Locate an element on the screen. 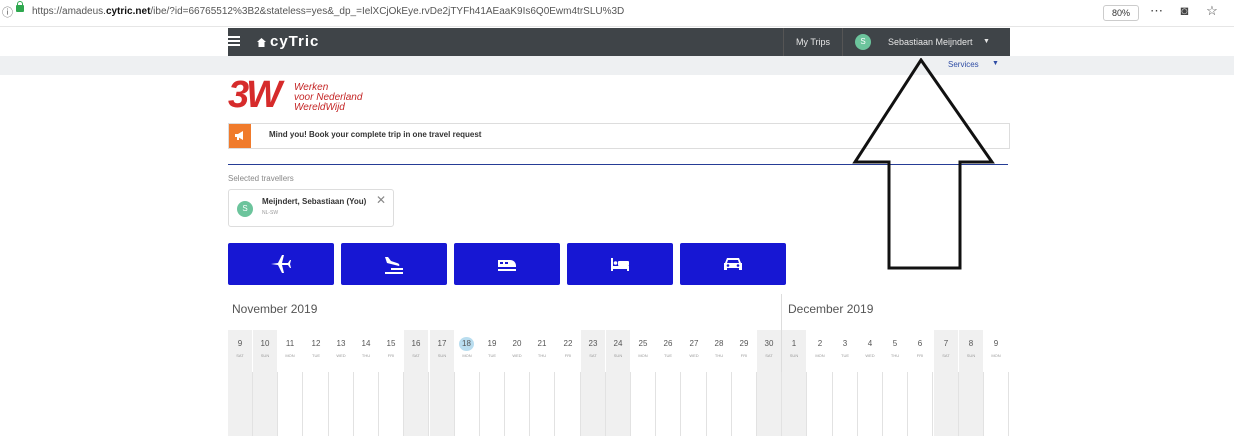  day-number: 22 is located at coordinates (568, 343).